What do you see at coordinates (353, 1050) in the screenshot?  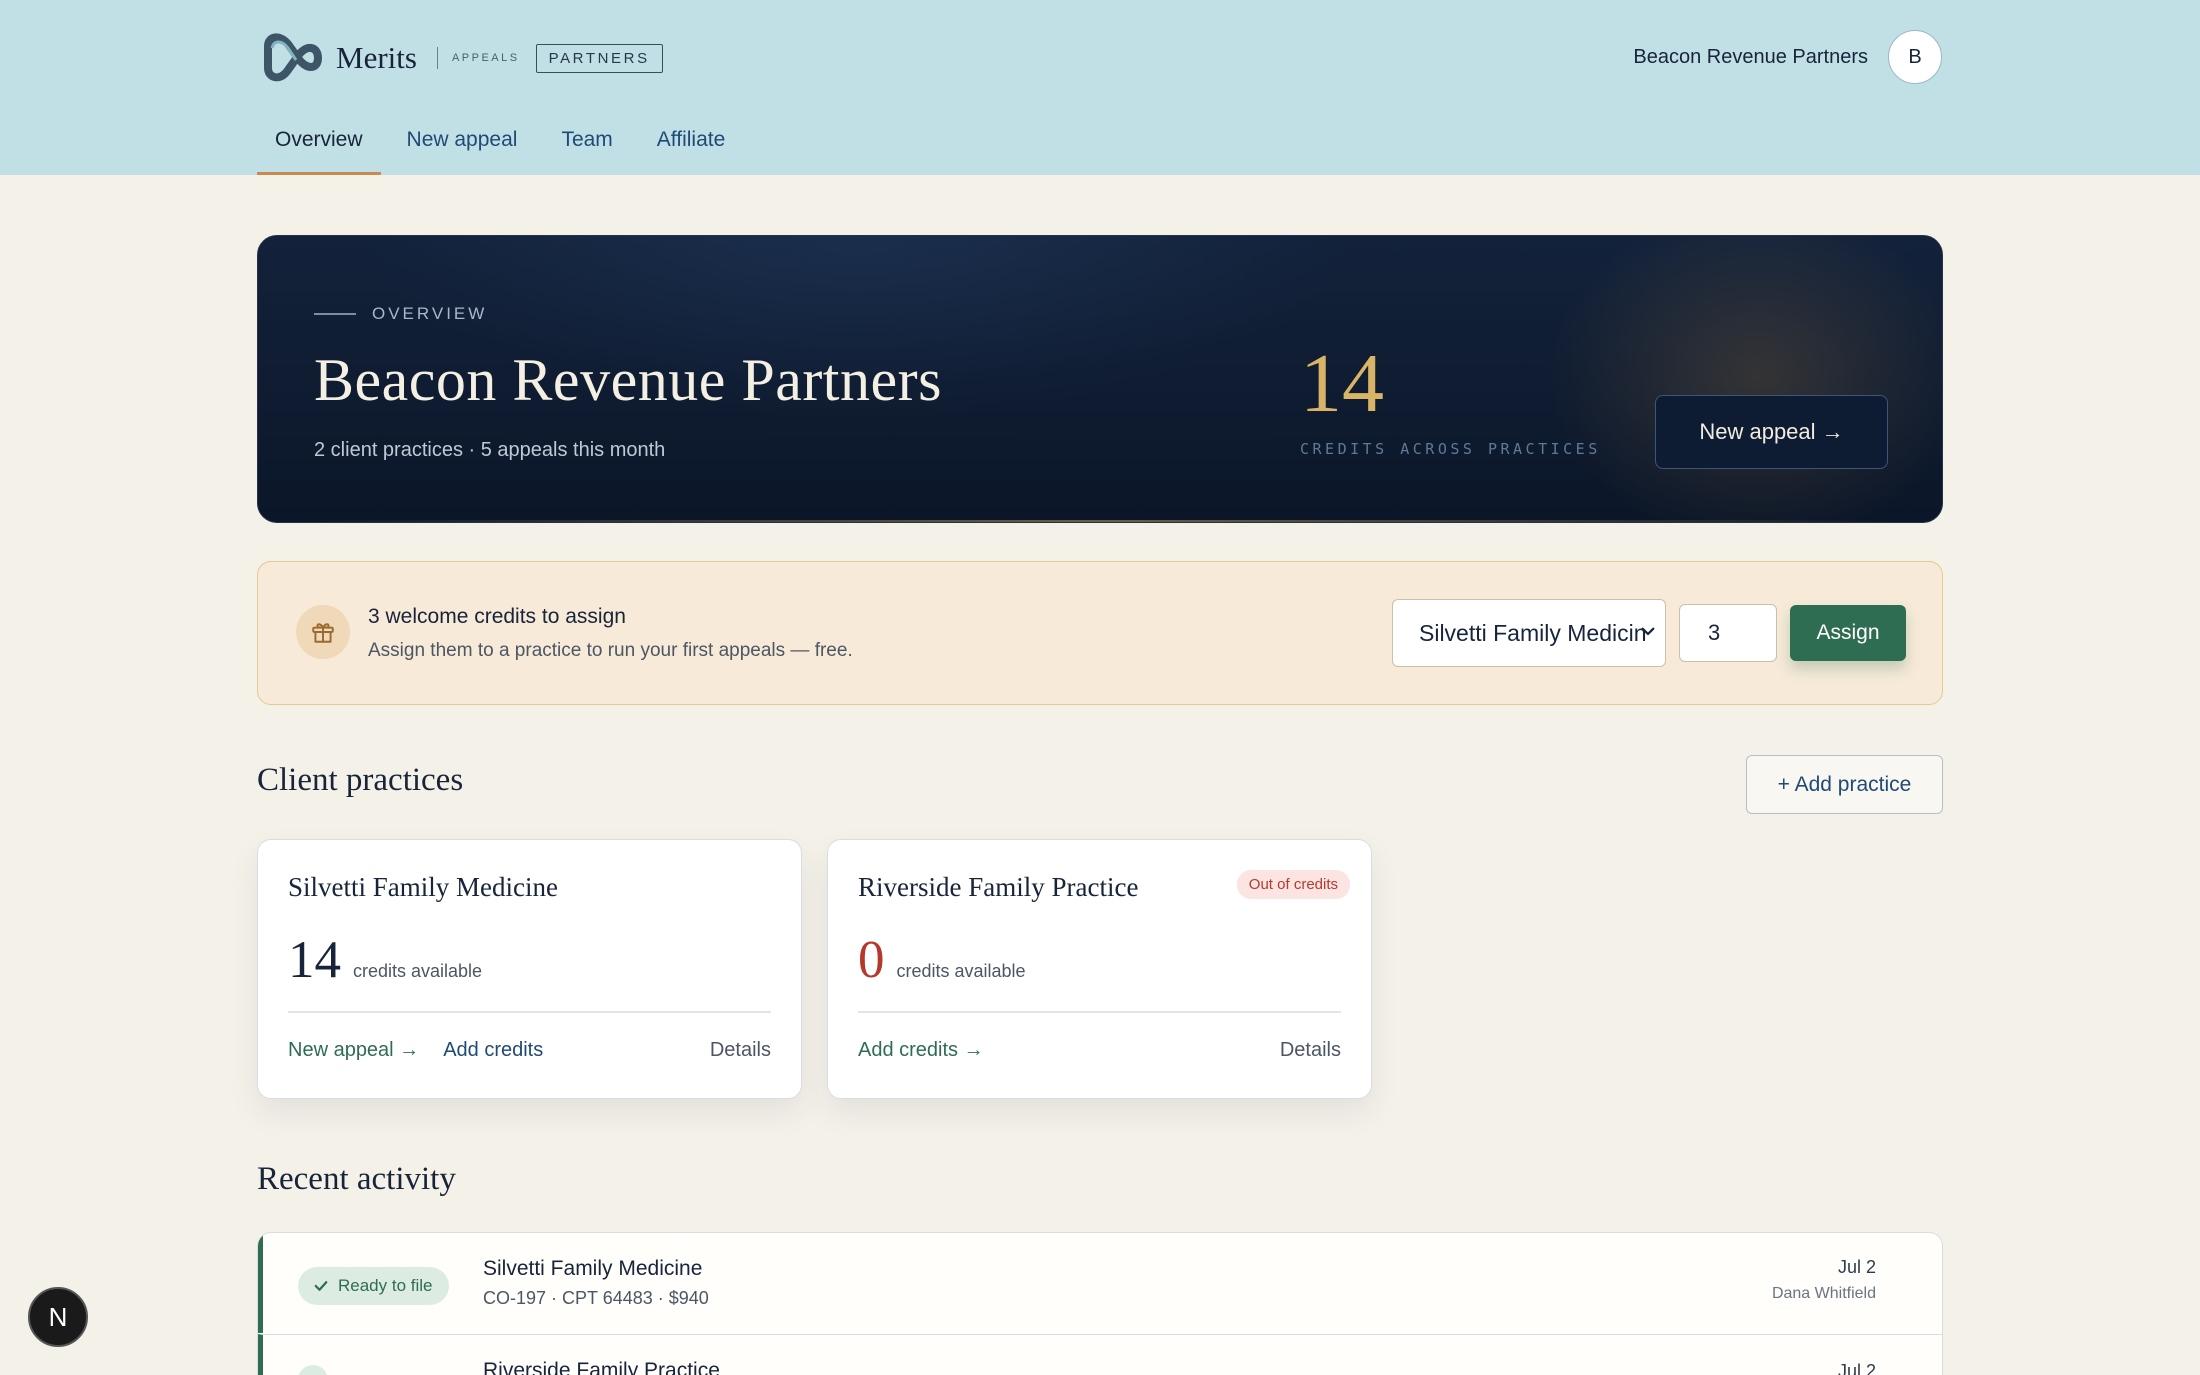 I see `new-appeal-link: New appeal →` at bounding box center [353, 1050].